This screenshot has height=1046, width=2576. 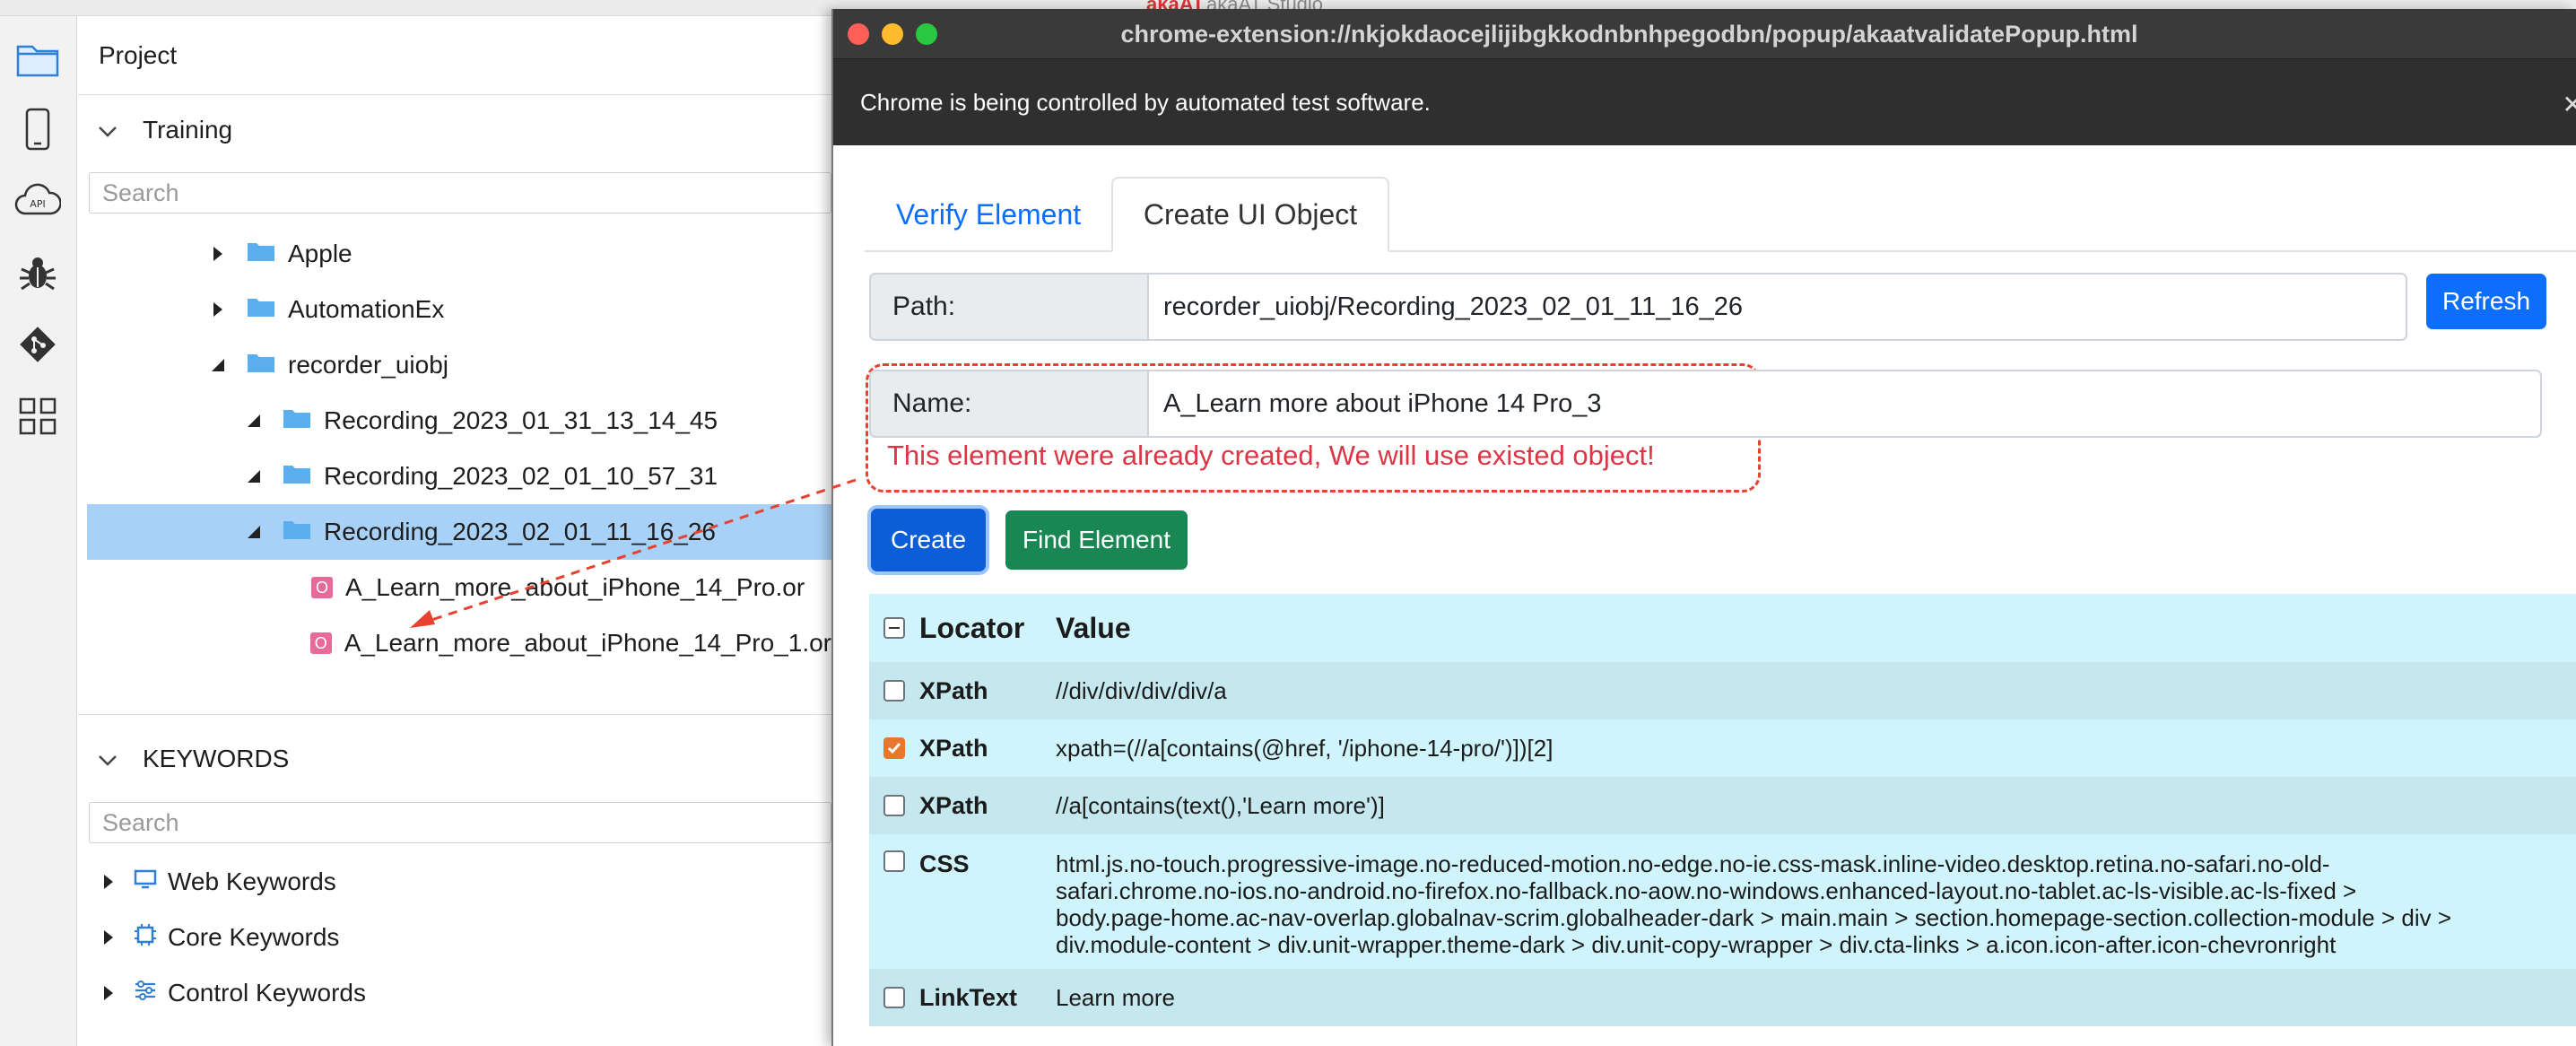 I want to click on table-header: Locator Value, so click(x=1722, y=628).